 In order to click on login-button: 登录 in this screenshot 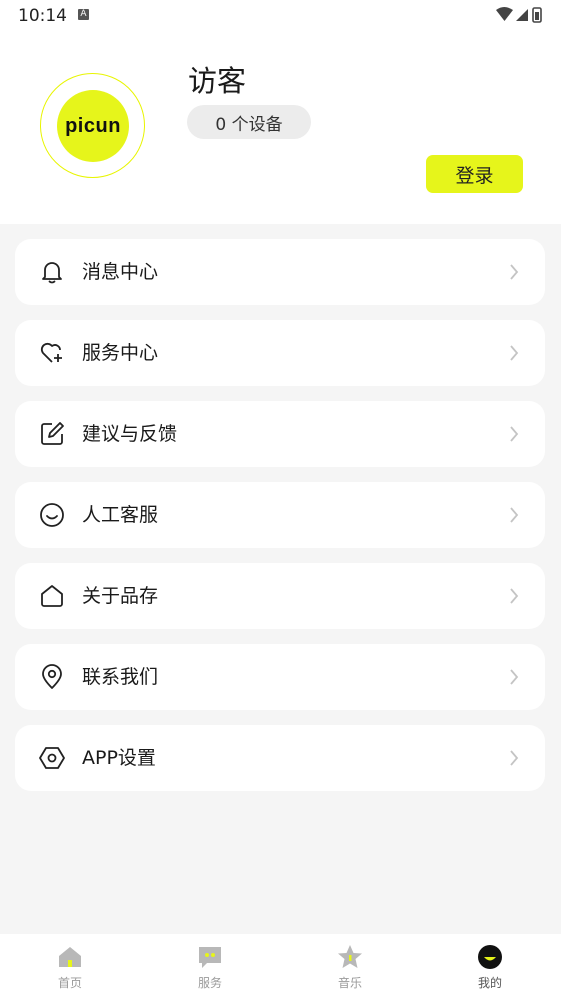, I will do `click(474, 174)`.